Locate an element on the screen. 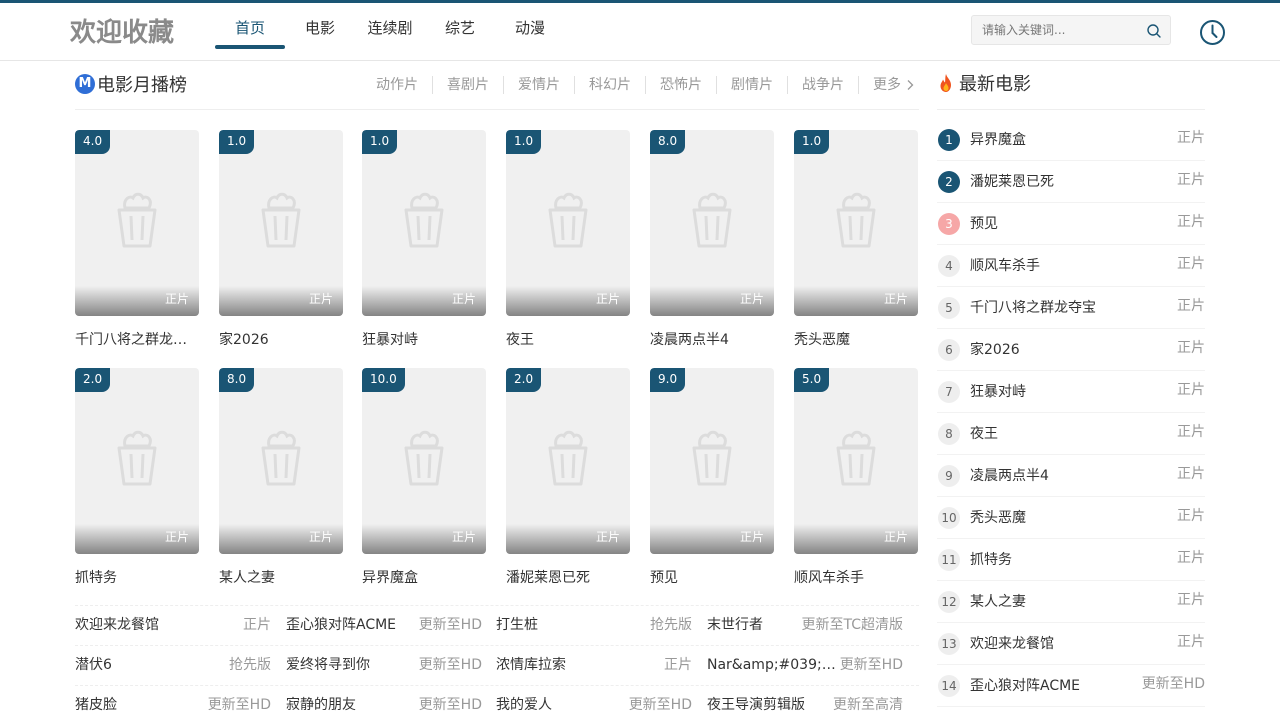 The height and width of the screenshot is (726, 1280). rank-item: 6 家2026 正片 is located at coordinates (1071, 350).